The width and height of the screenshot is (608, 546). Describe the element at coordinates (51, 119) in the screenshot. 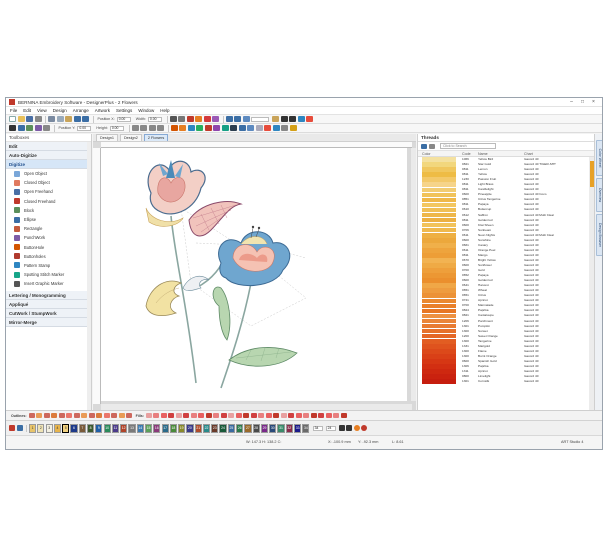

I see `cut-icon` at that location.